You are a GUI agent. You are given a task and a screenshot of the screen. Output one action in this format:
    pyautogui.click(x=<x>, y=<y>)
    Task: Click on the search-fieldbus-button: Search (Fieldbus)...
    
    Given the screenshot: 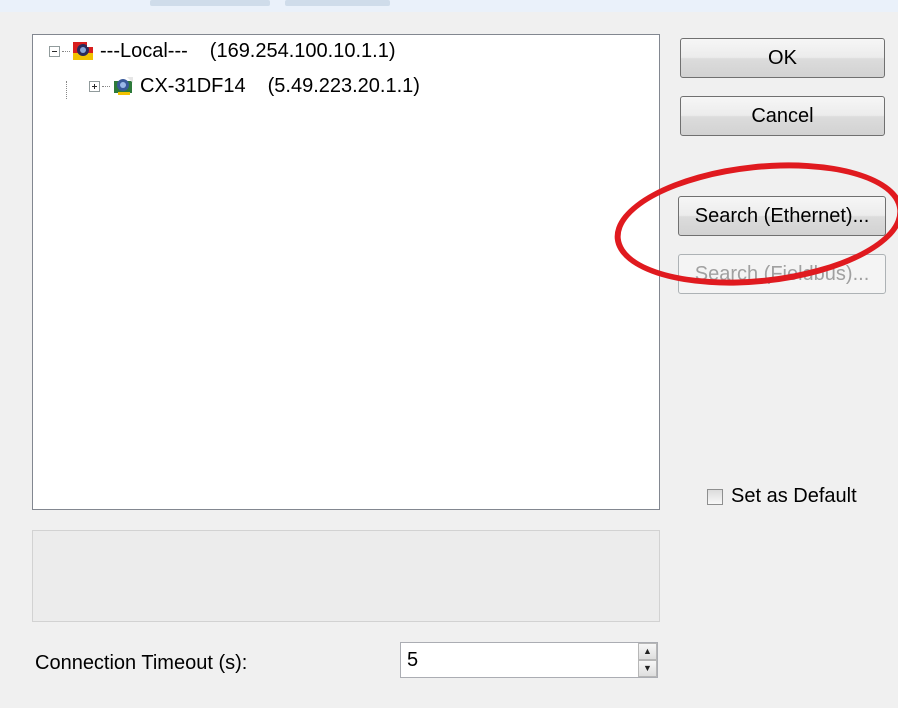 What is the action you would take?
    pyautogui.click(x=782, y=274)
    